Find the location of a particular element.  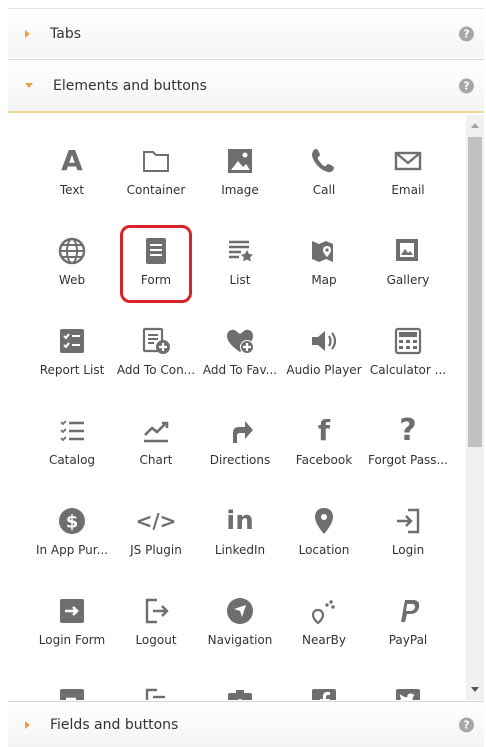

logout-icon is located at coordinates (156, 611).